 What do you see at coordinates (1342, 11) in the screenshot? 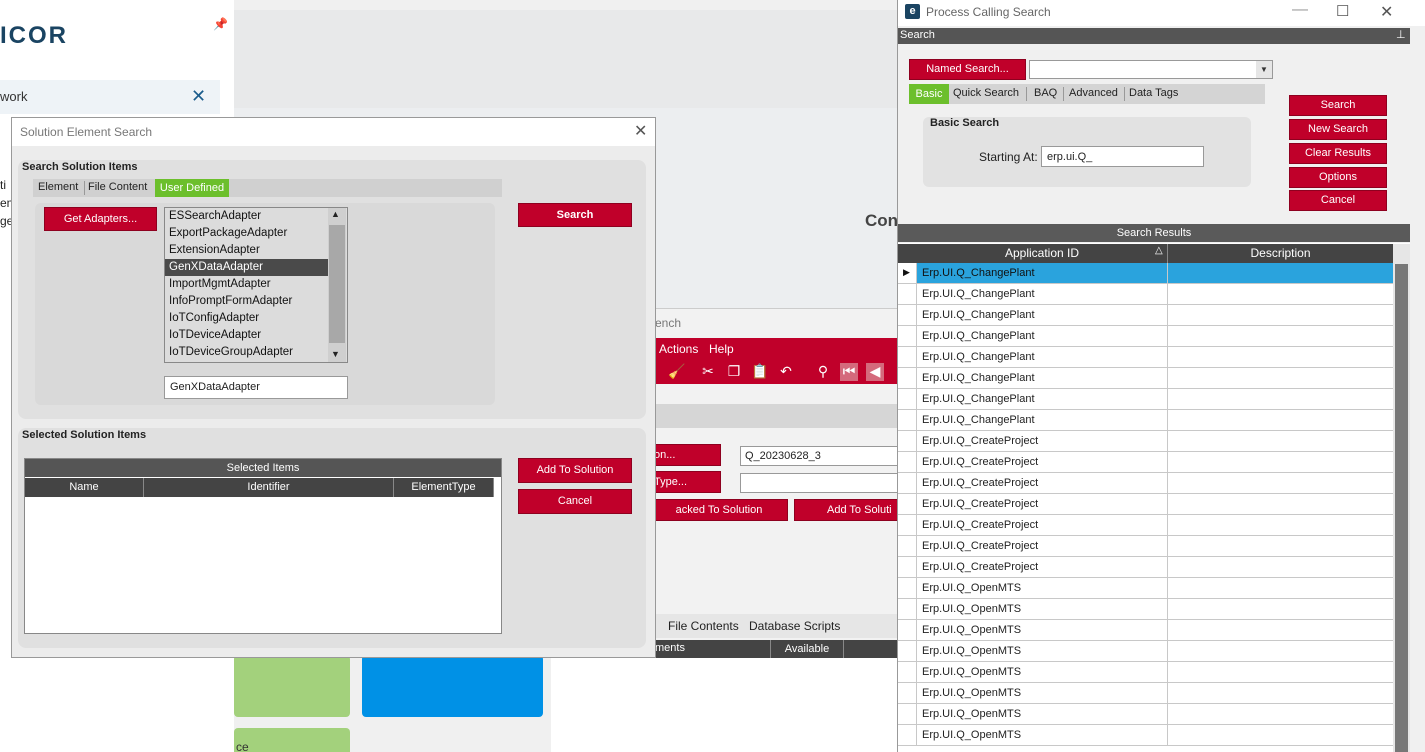
I see `maximize-icon: ☐` at bounding box center [1342, 11].